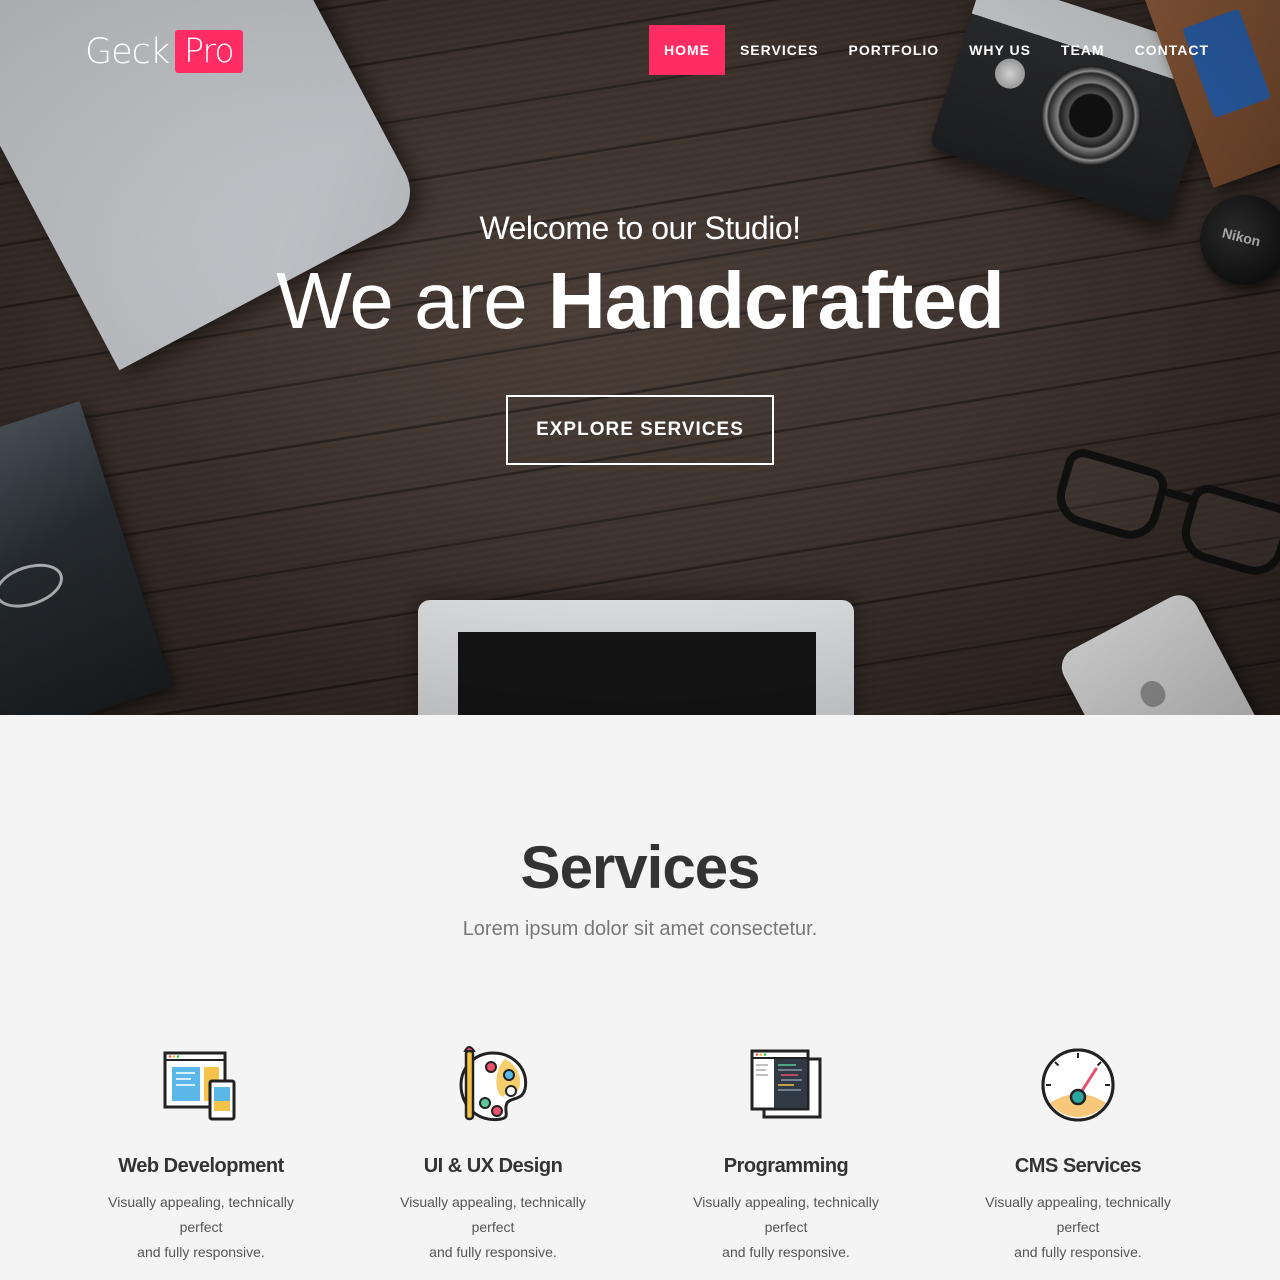 This screenshot has width=1280, height=1280. Describe the element at coordinates (1083, 50) in the screenshot. I see `nav-team: TEAM` at that location.